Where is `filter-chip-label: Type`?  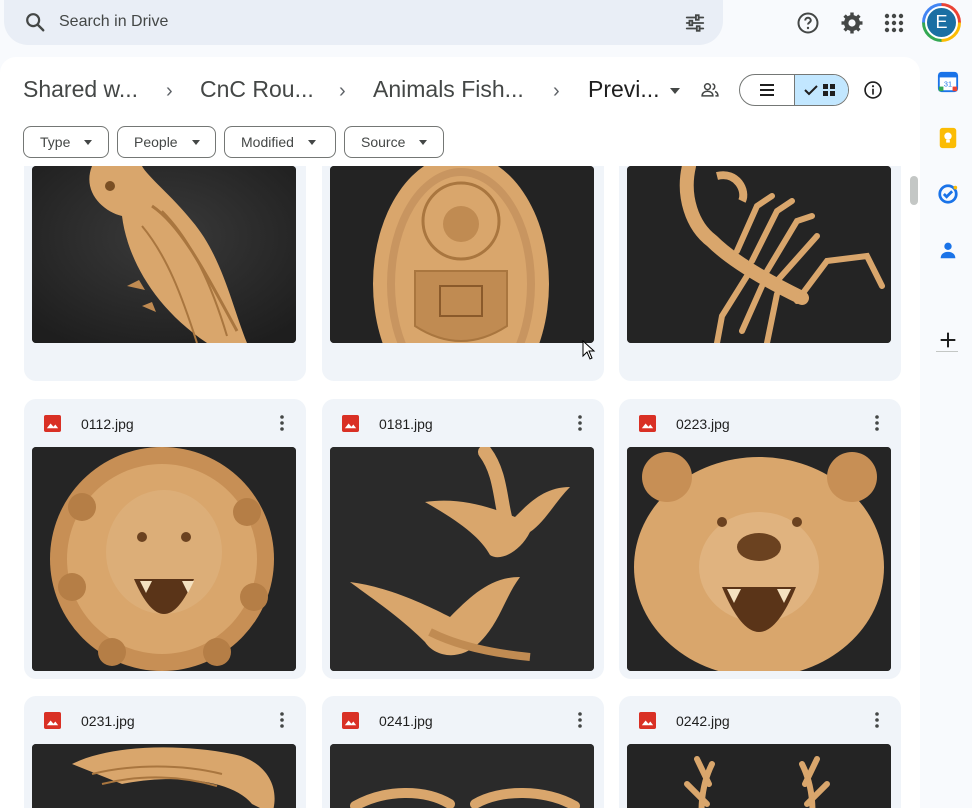
filter-chip-label: Type is located at coordinates (55, 142).